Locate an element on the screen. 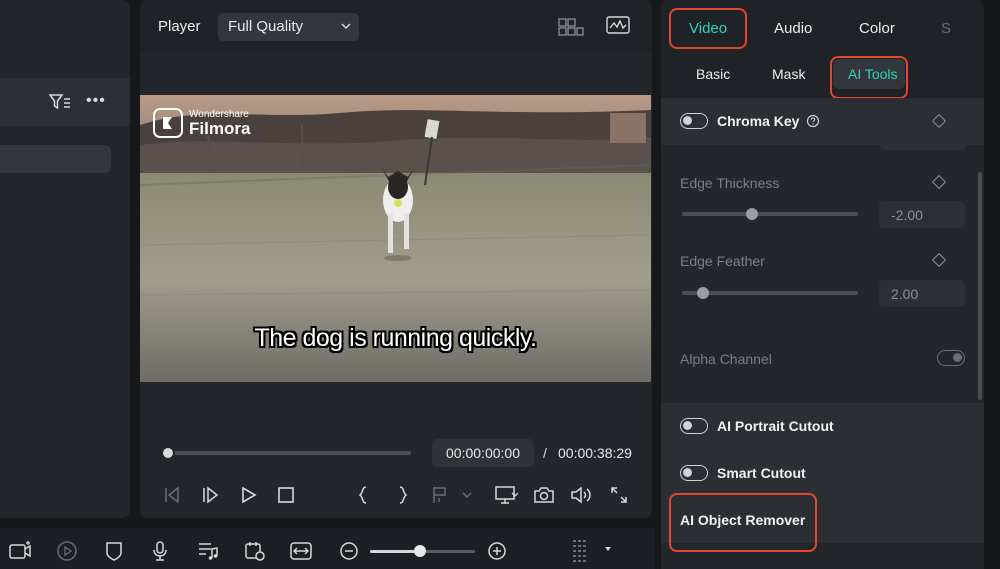 The image size is (1000, 569). watermark-logo: Wondershare Filmora is located at coordinates (201, 123).